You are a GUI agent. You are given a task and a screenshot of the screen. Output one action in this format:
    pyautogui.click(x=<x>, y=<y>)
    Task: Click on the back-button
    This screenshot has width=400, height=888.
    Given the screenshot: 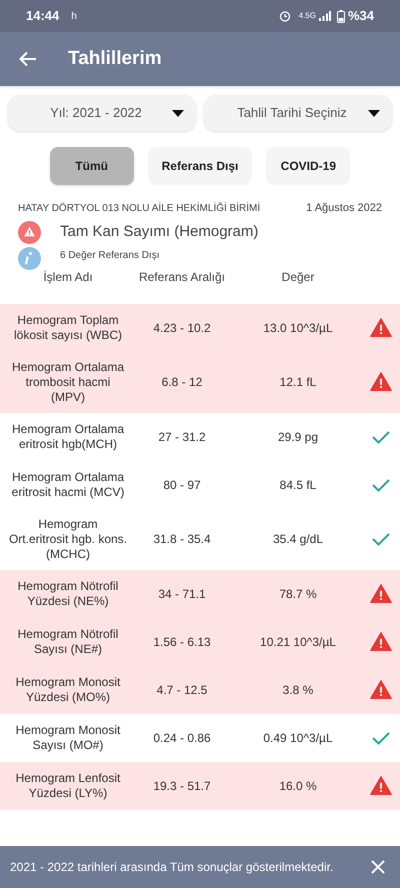 What is the action you would take?
    pyautogui.click(x=28, y=59)
    